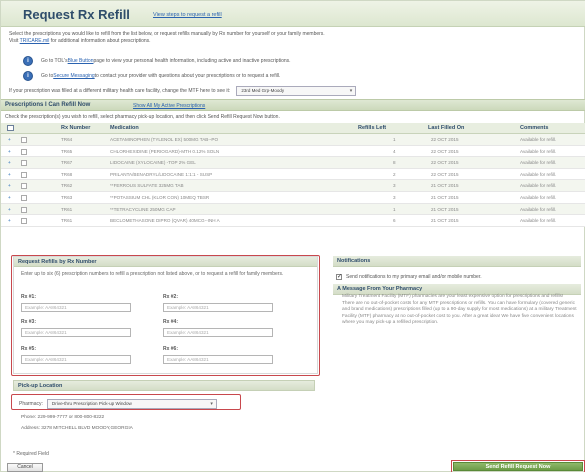 The height and width of the screenshot is (472, 585). Describe the element at coordinates (73, 76) in the screenshot. I see `secure-messaging-link: Secure Messaging` at that location.